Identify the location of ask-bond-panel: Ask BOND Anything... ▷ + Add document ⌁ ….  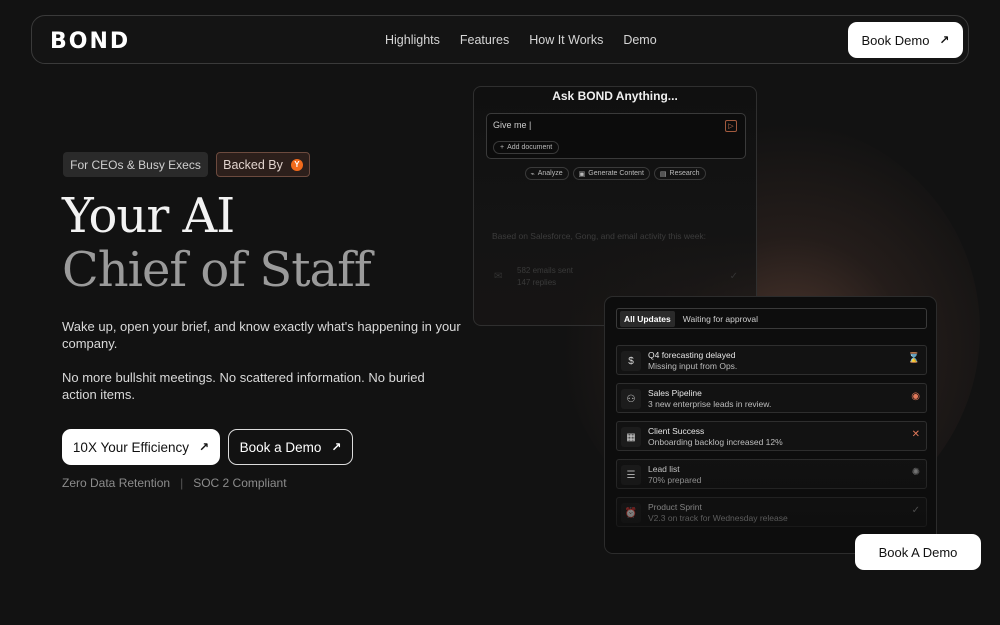
(615, 206).